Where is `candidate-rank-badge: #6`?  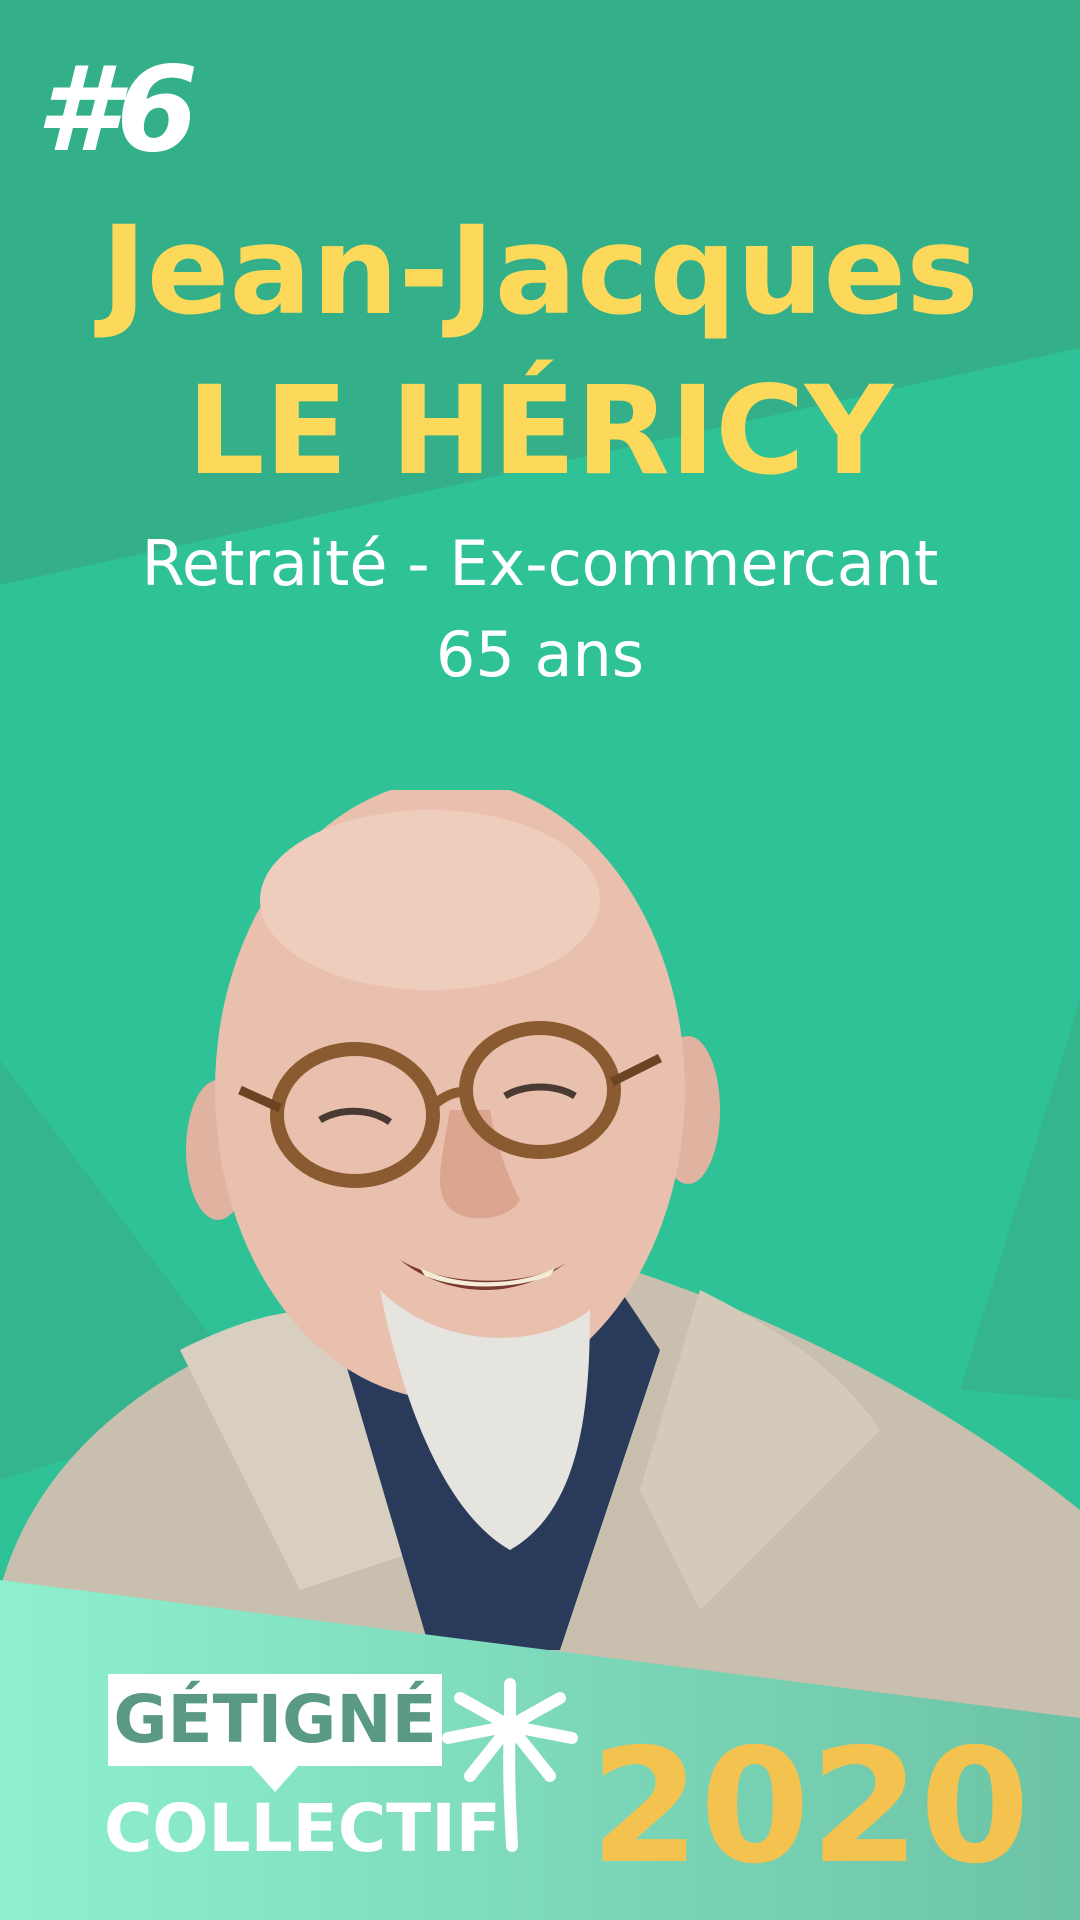
candidate-rank-badge: #6 is located at coordinates (117, 109).